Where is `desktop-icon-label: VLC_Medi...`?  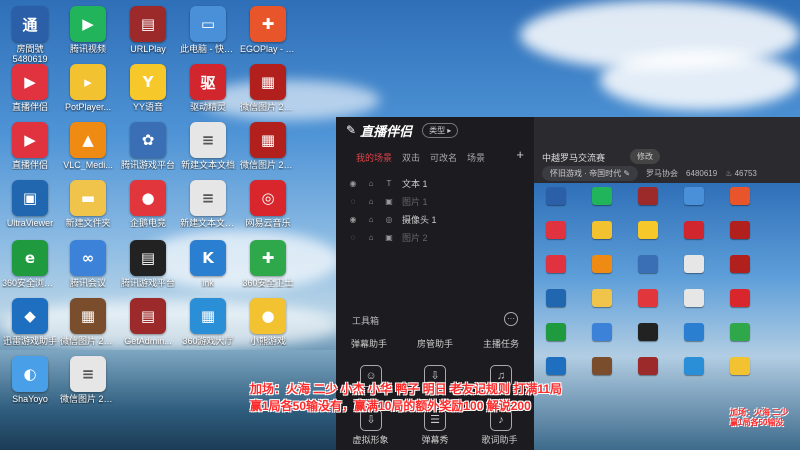 desktop-icon-label: VLC_Medi... is located at coordinates (88, 165).